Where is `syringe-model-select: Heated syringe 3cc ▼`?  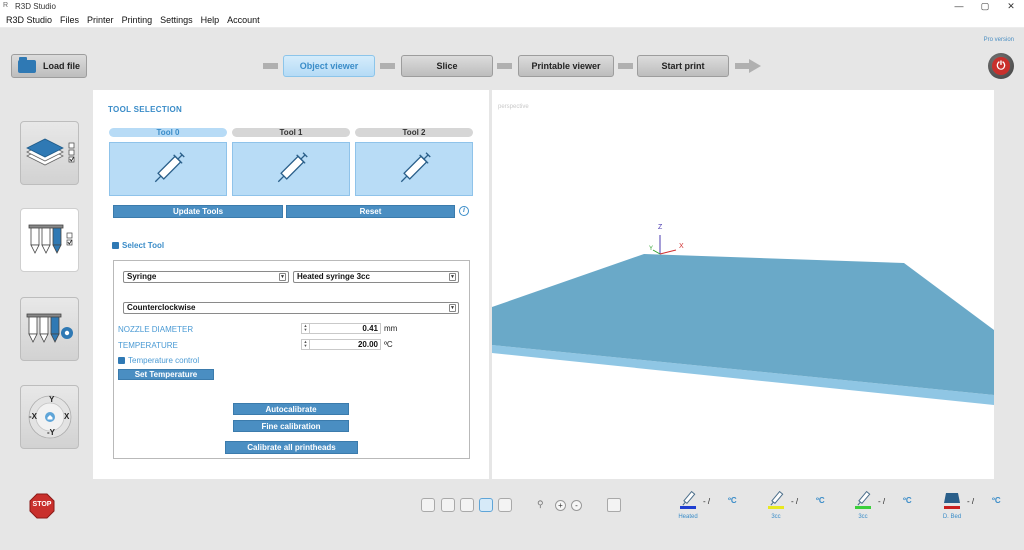 syringe-model-select: Heated syringe 3cc ▼ is located at coordinates (376, 277).